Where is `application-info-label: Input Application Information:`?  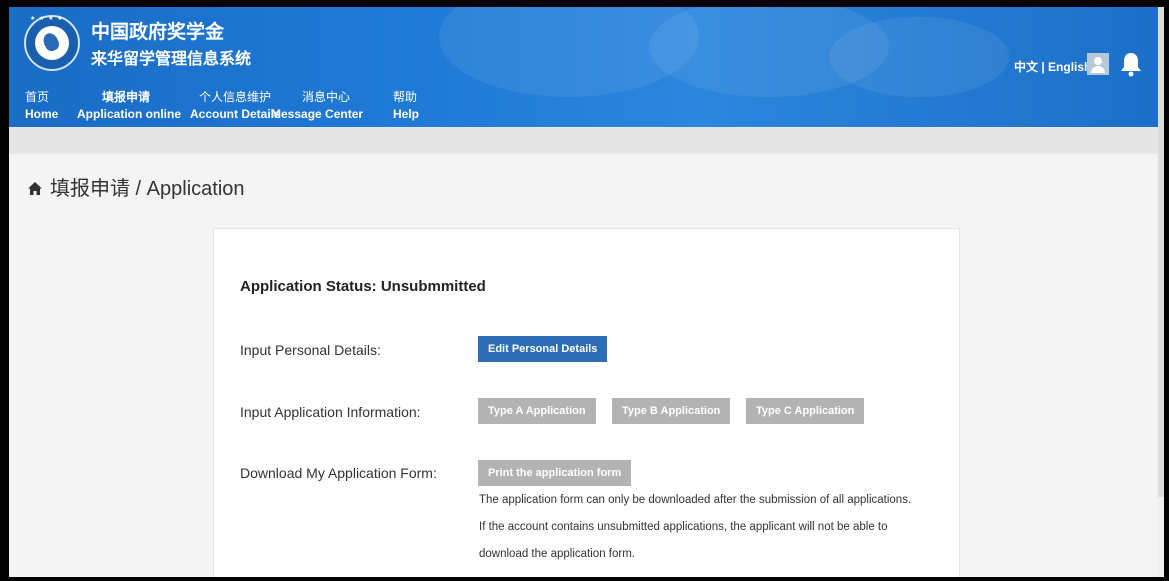 application-info-label: Input Application Information: is located at coordinates (330, 412).